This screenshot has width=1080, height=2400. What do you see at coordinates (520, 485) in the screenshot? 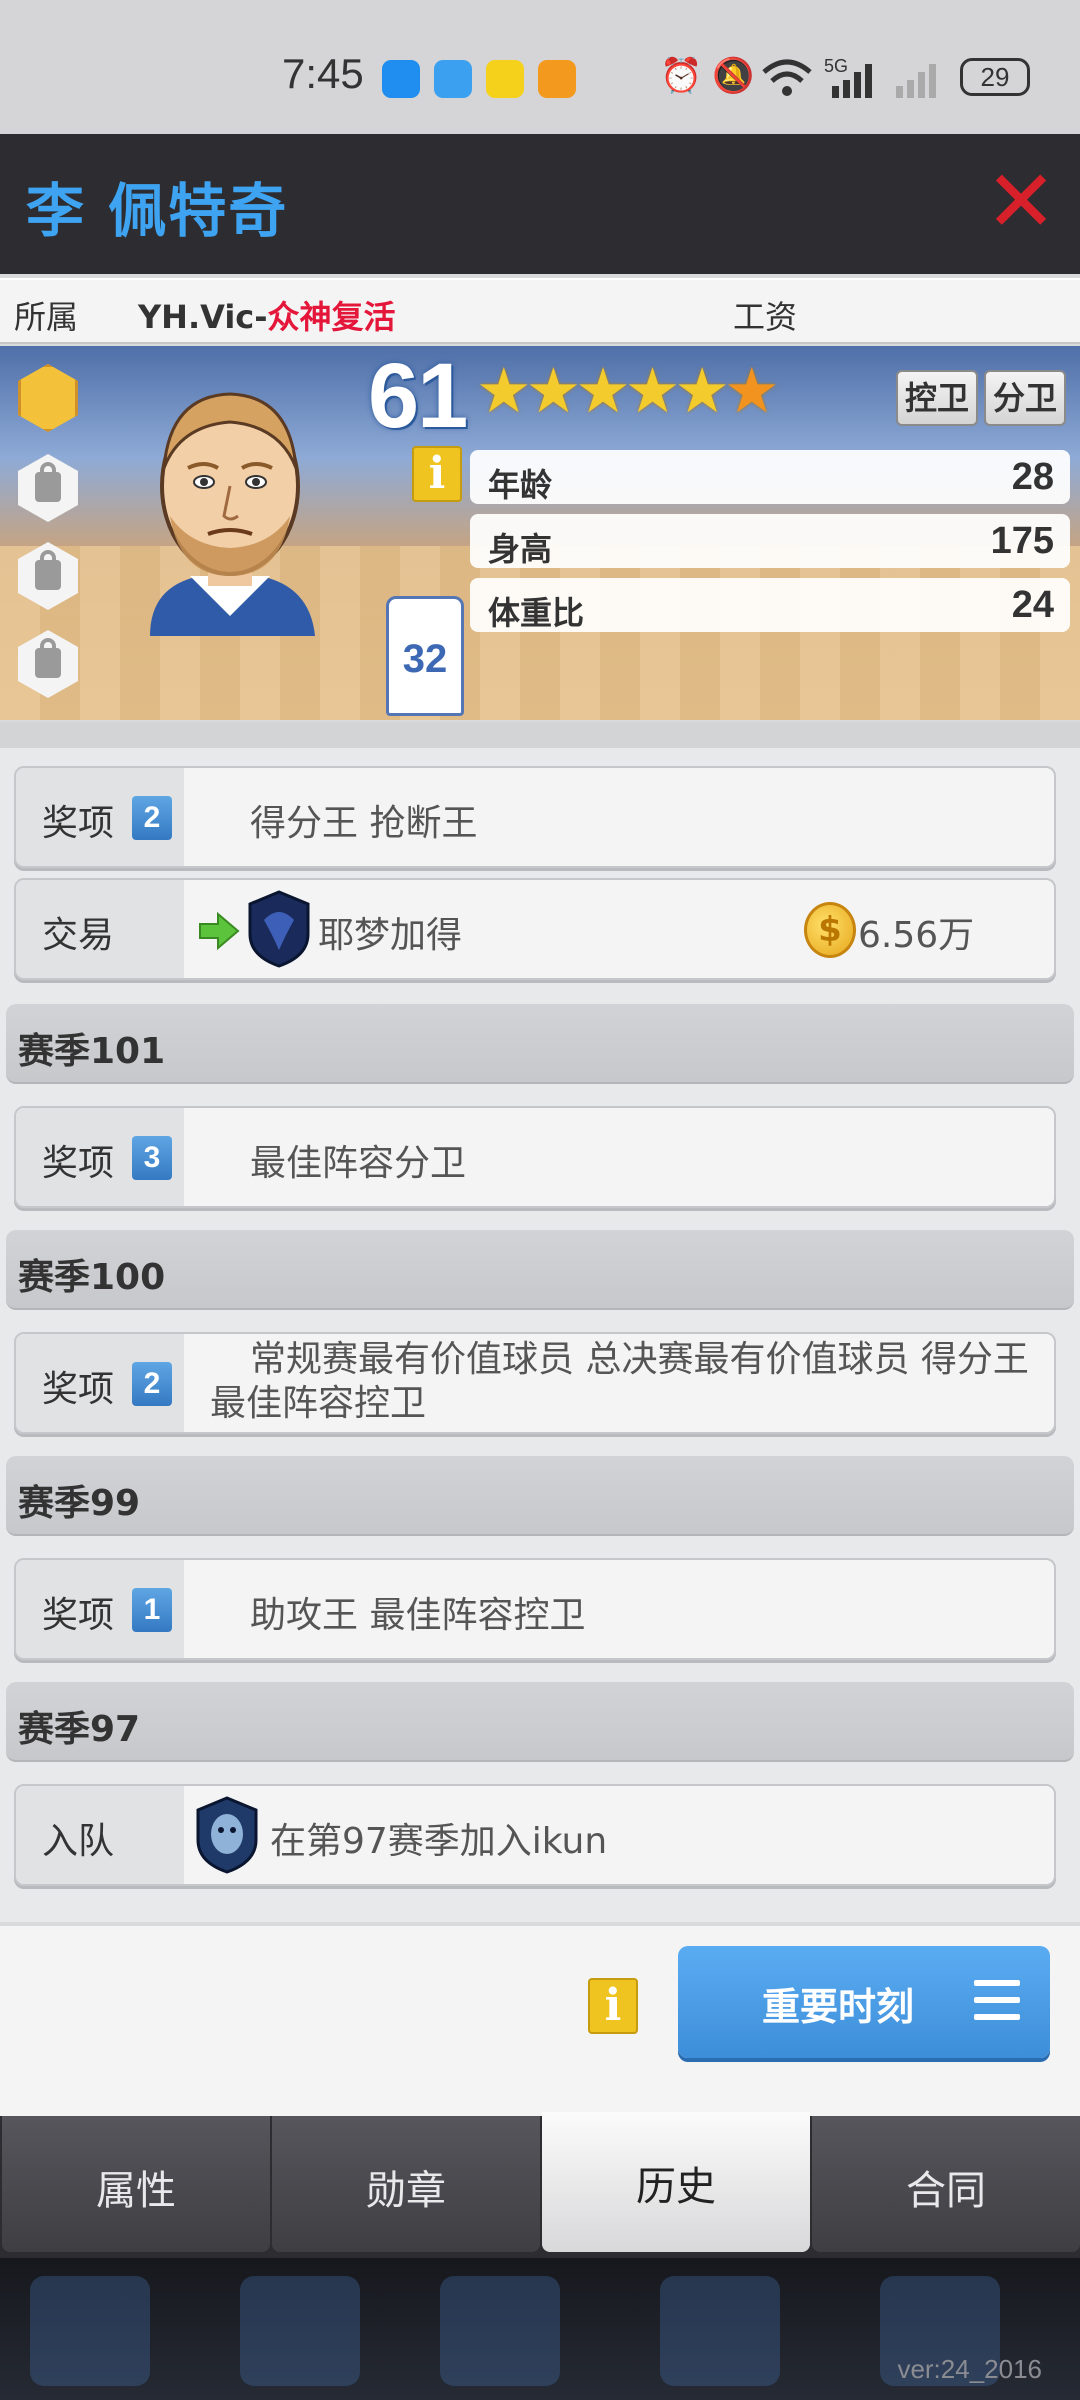
I see `stat-label: 年龄` at bounding box center [520, 485].